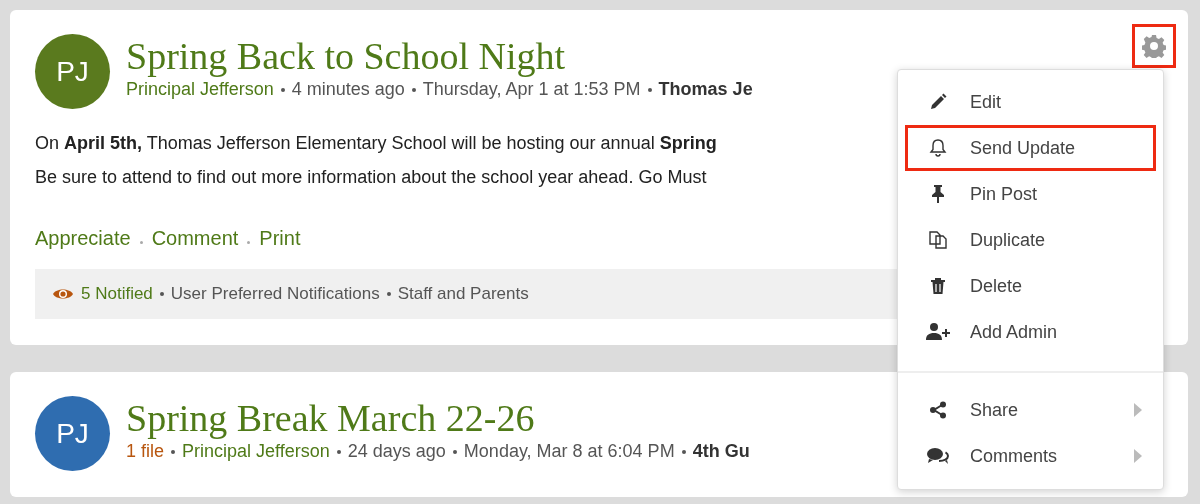 The width and height of the screenshot is (1200, 504). What do you see at coordinates (938, 410) in the screenshot?
I see `share-icon` at bounding box center [938, 410].